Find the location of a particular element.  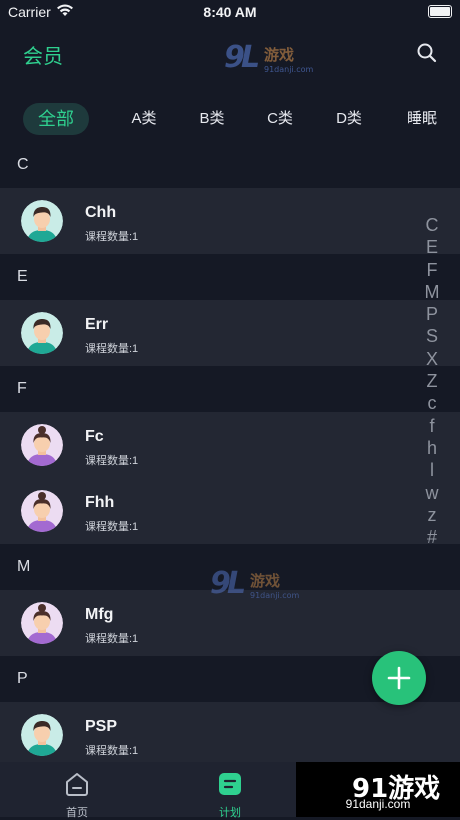

index-letter: S is located at coordinates (432, 336).